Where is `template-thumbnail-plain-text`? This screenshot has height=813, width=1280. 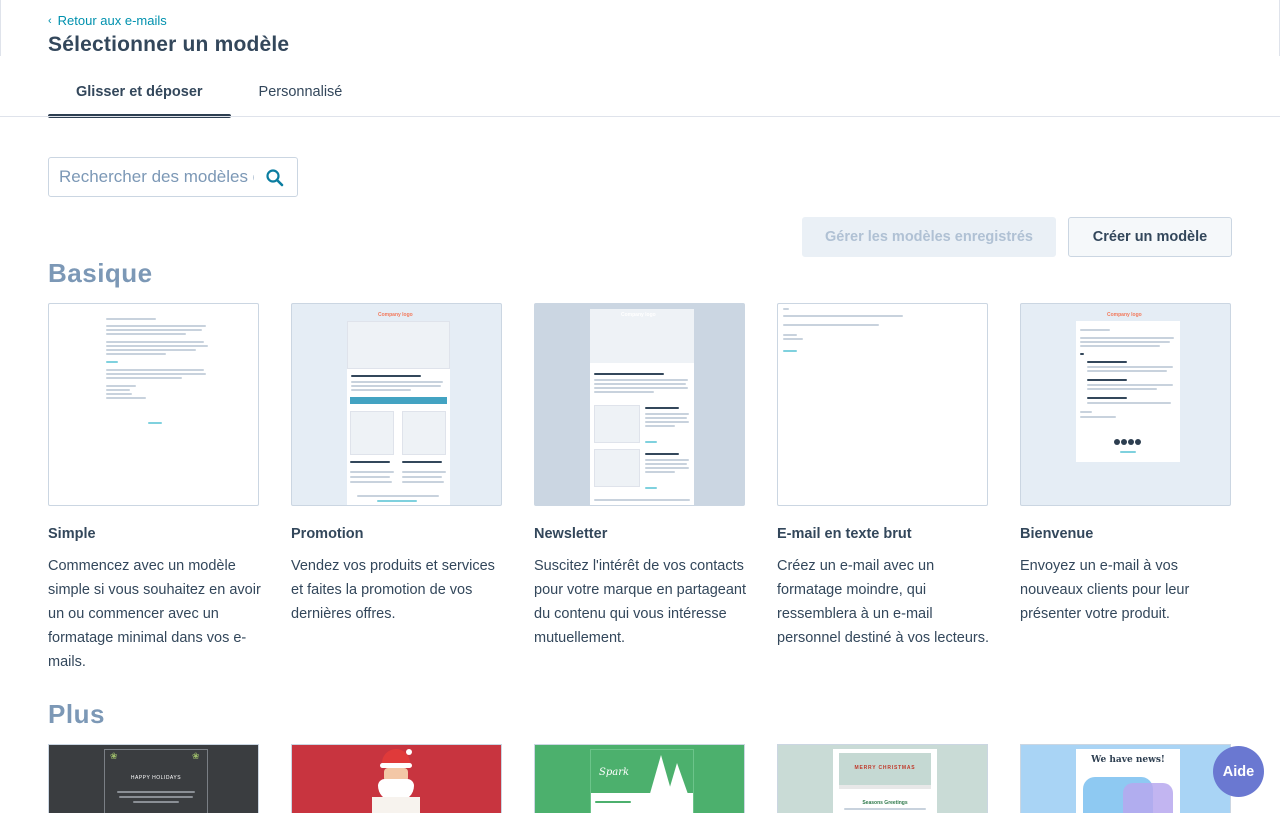
template-thumbnail-plain-text is located at coordinates (882, 404).